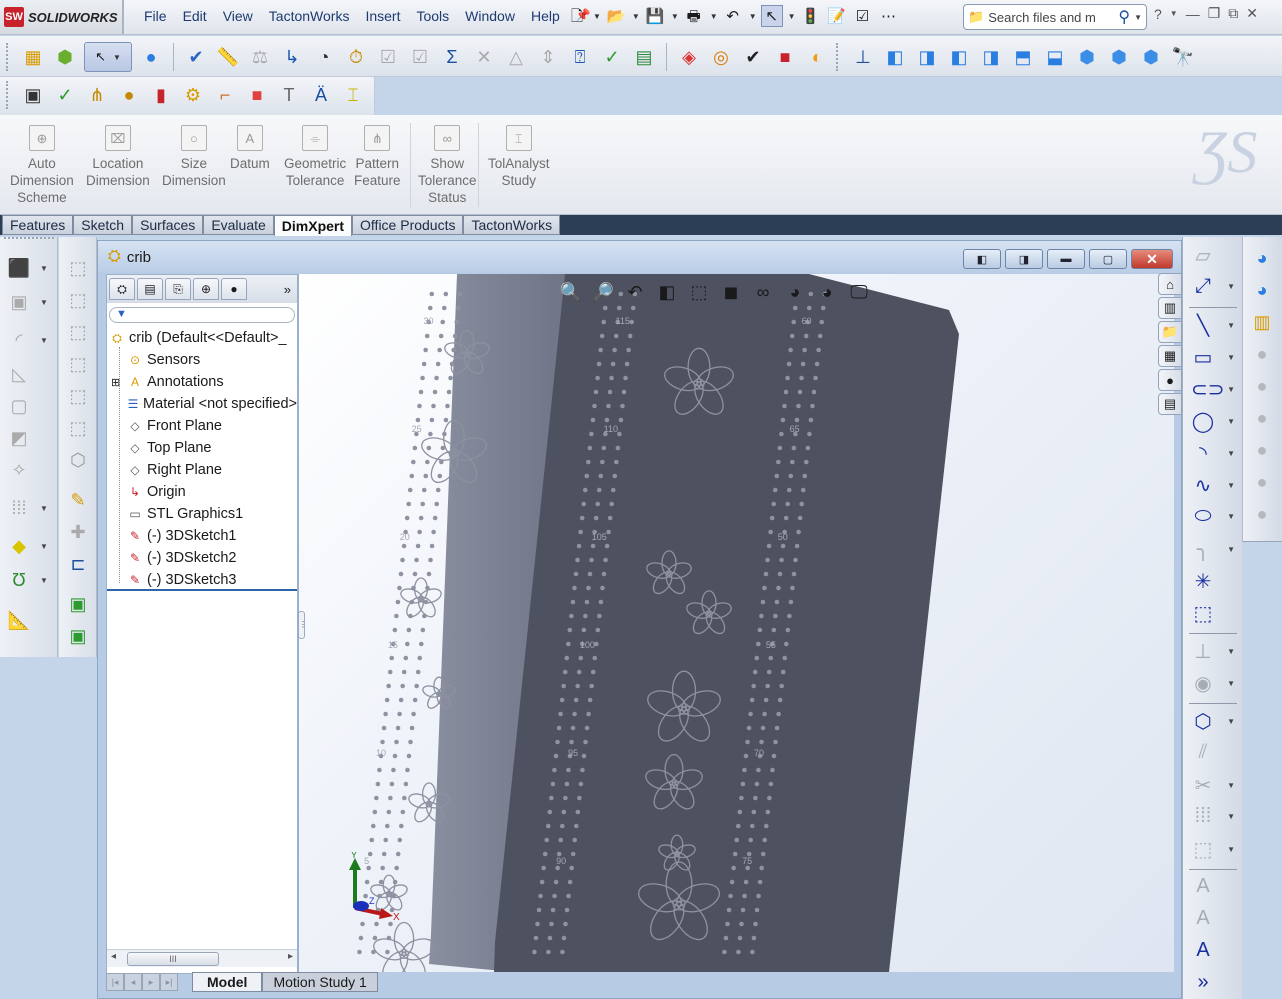  Describe the element at coordinates (577, 16) in the screenshot. I see `new-document-icon: 🗋` at that location.